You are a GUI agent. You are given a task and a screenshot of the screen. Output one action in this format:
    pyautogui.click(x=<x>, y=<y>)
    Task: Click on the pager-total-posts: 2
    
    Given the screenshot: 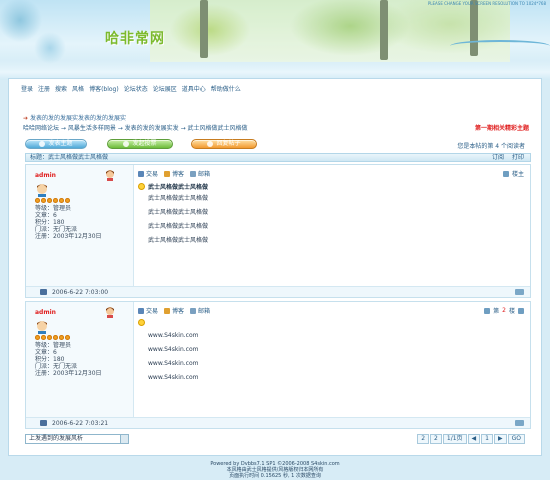 What is the action you would take?
    pyautogui.click(x=436, y=439)
    